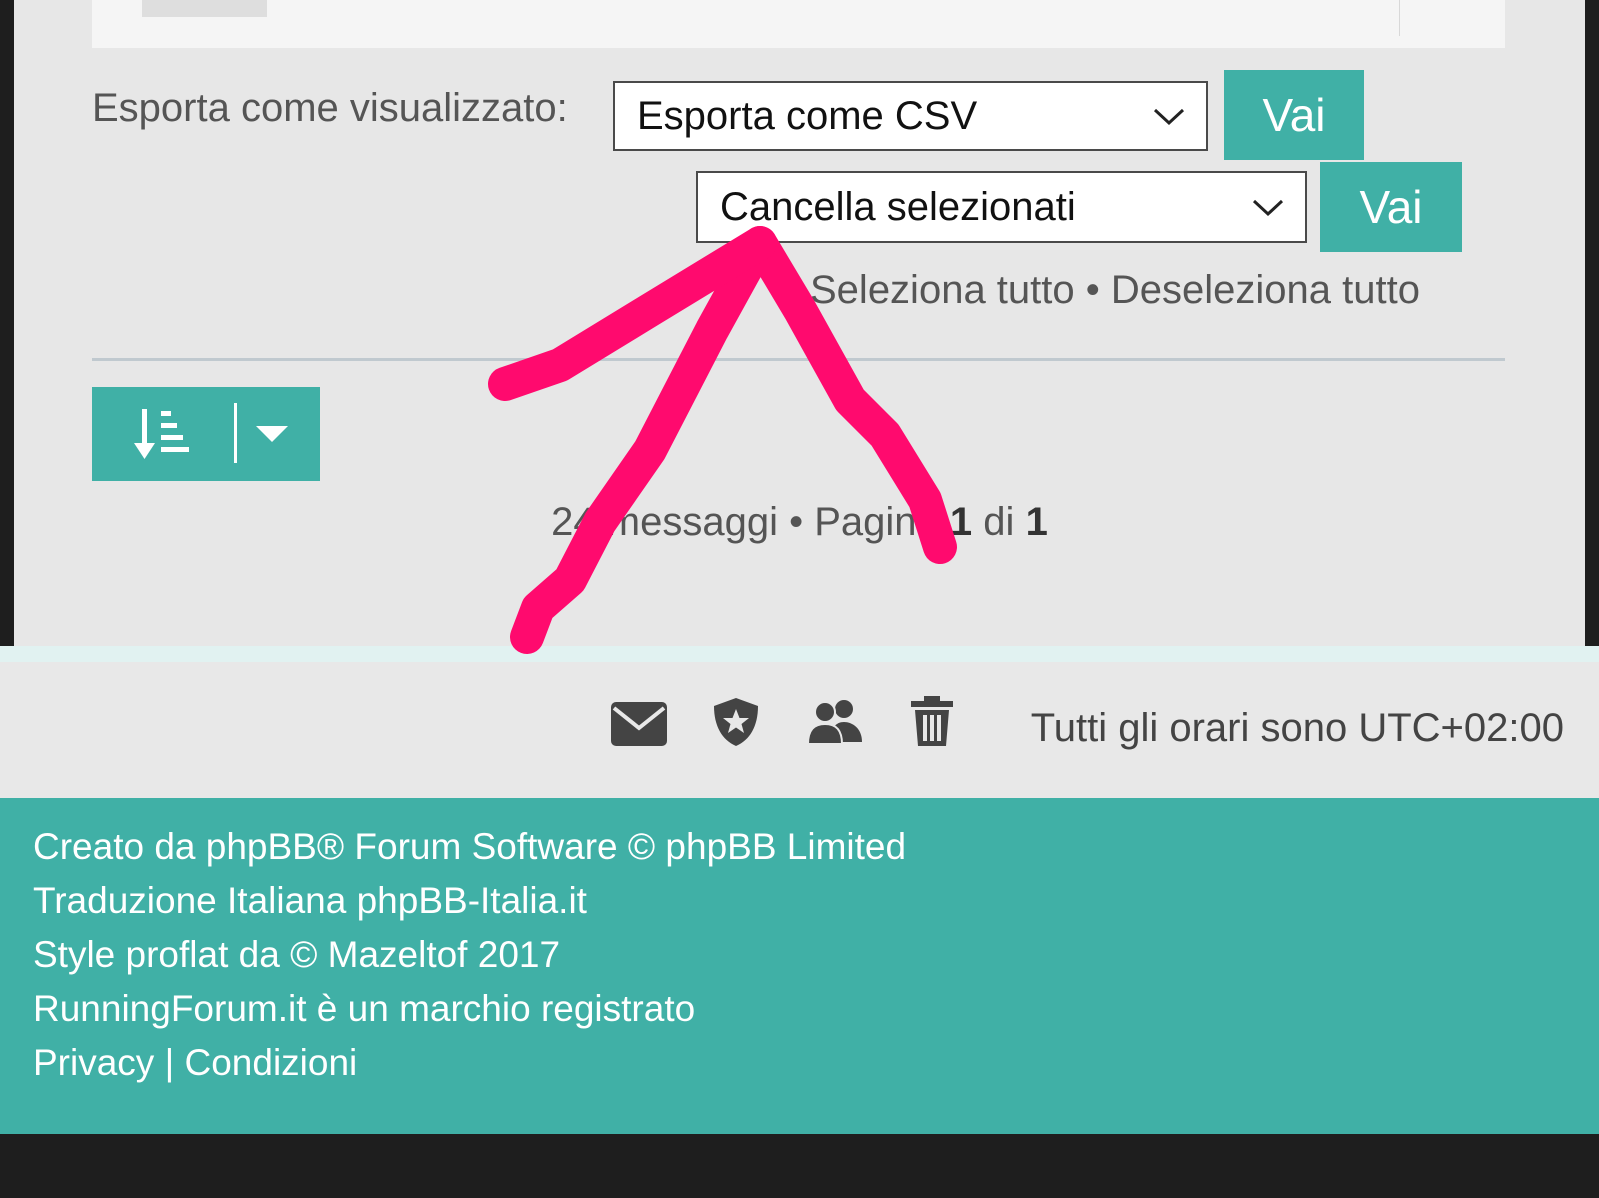  What do you see at coordinates (271, 1062) in the screenshot?
I see `terms-link: Condizioni` at bounding box center [271, 1062].